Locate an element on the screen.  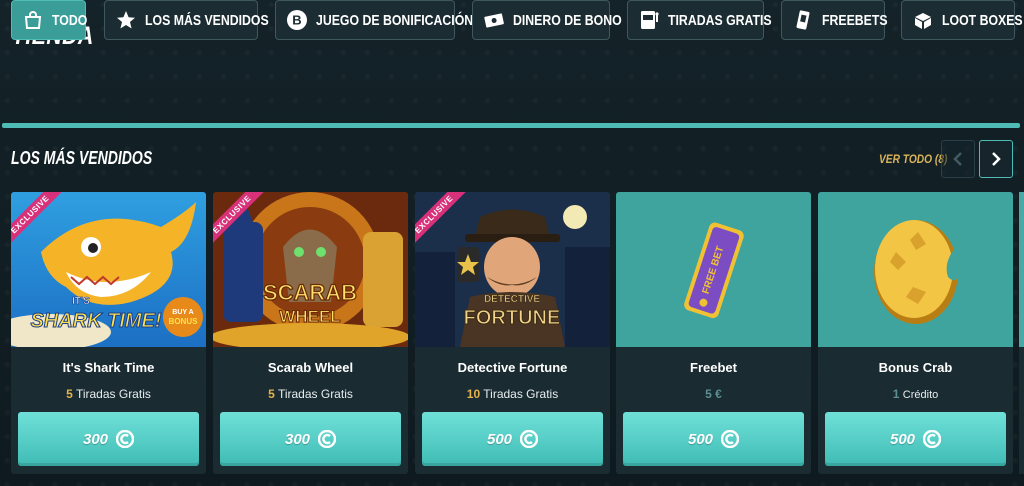
shopping-bag-icon is located at coordinates (33, 20).